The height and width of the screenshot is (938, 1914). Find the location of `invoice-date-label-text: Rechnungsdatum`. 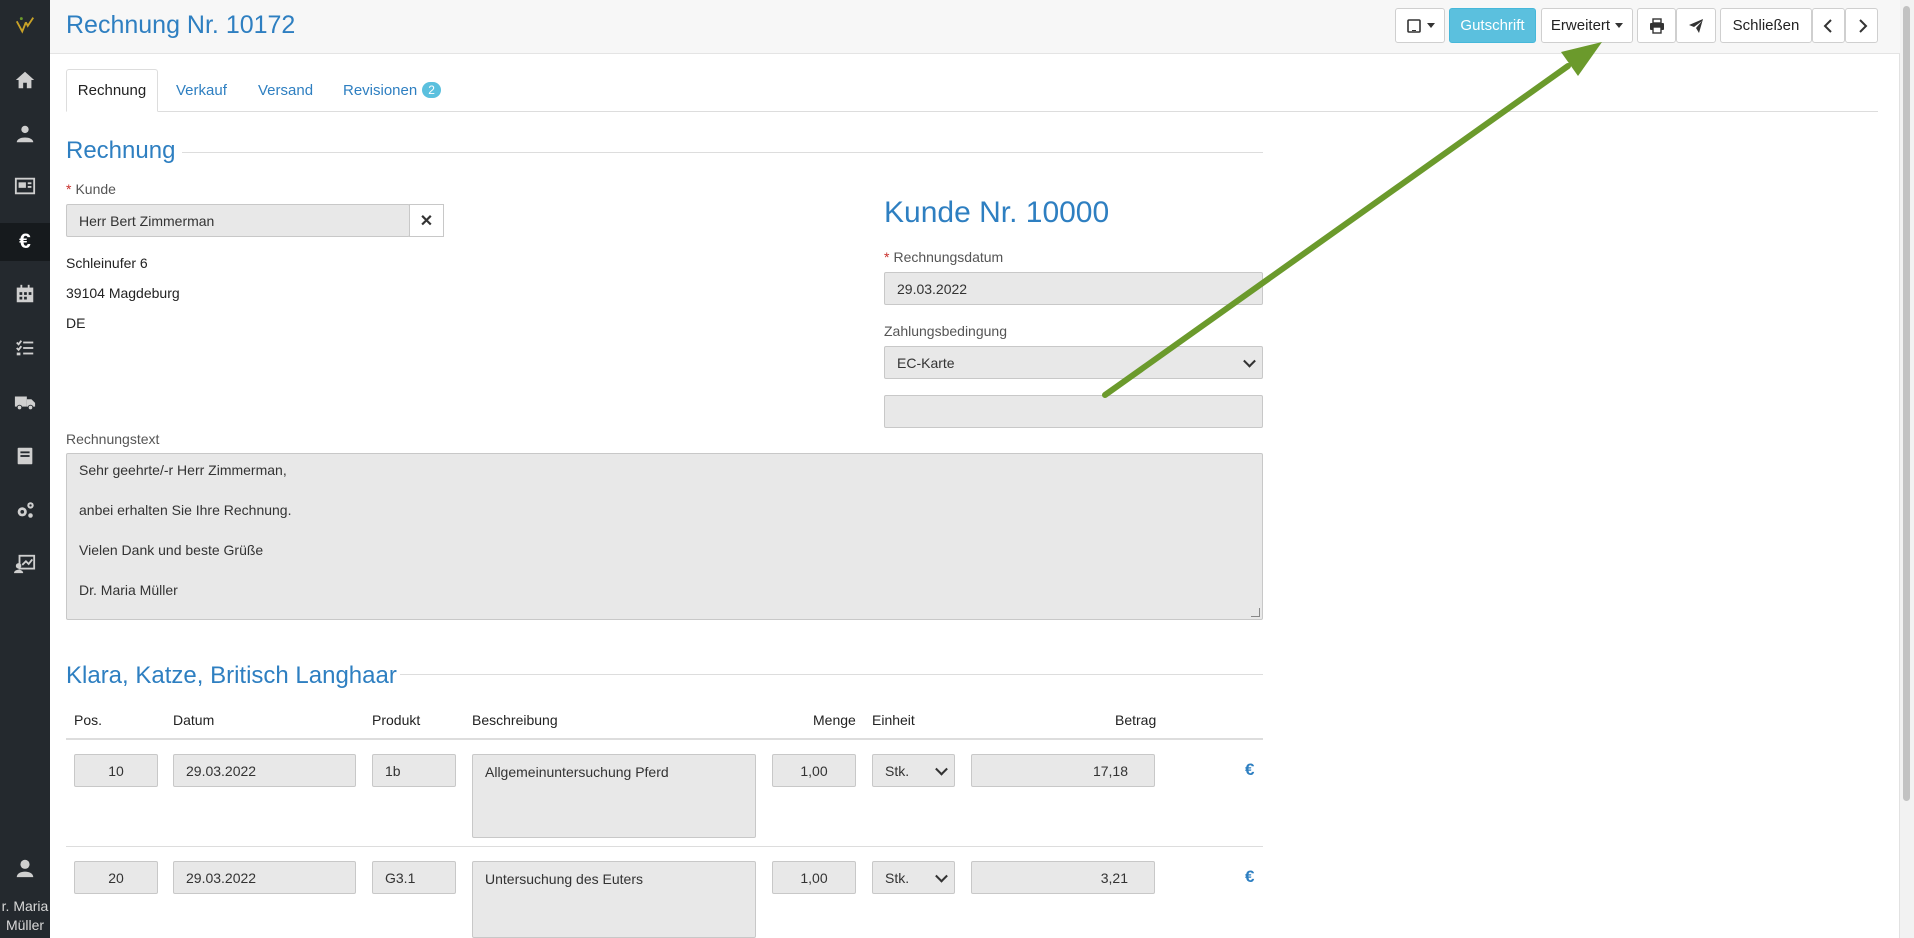

invoice-date-label-text: Rechnungsdatum is located at coordinates (948, 257).